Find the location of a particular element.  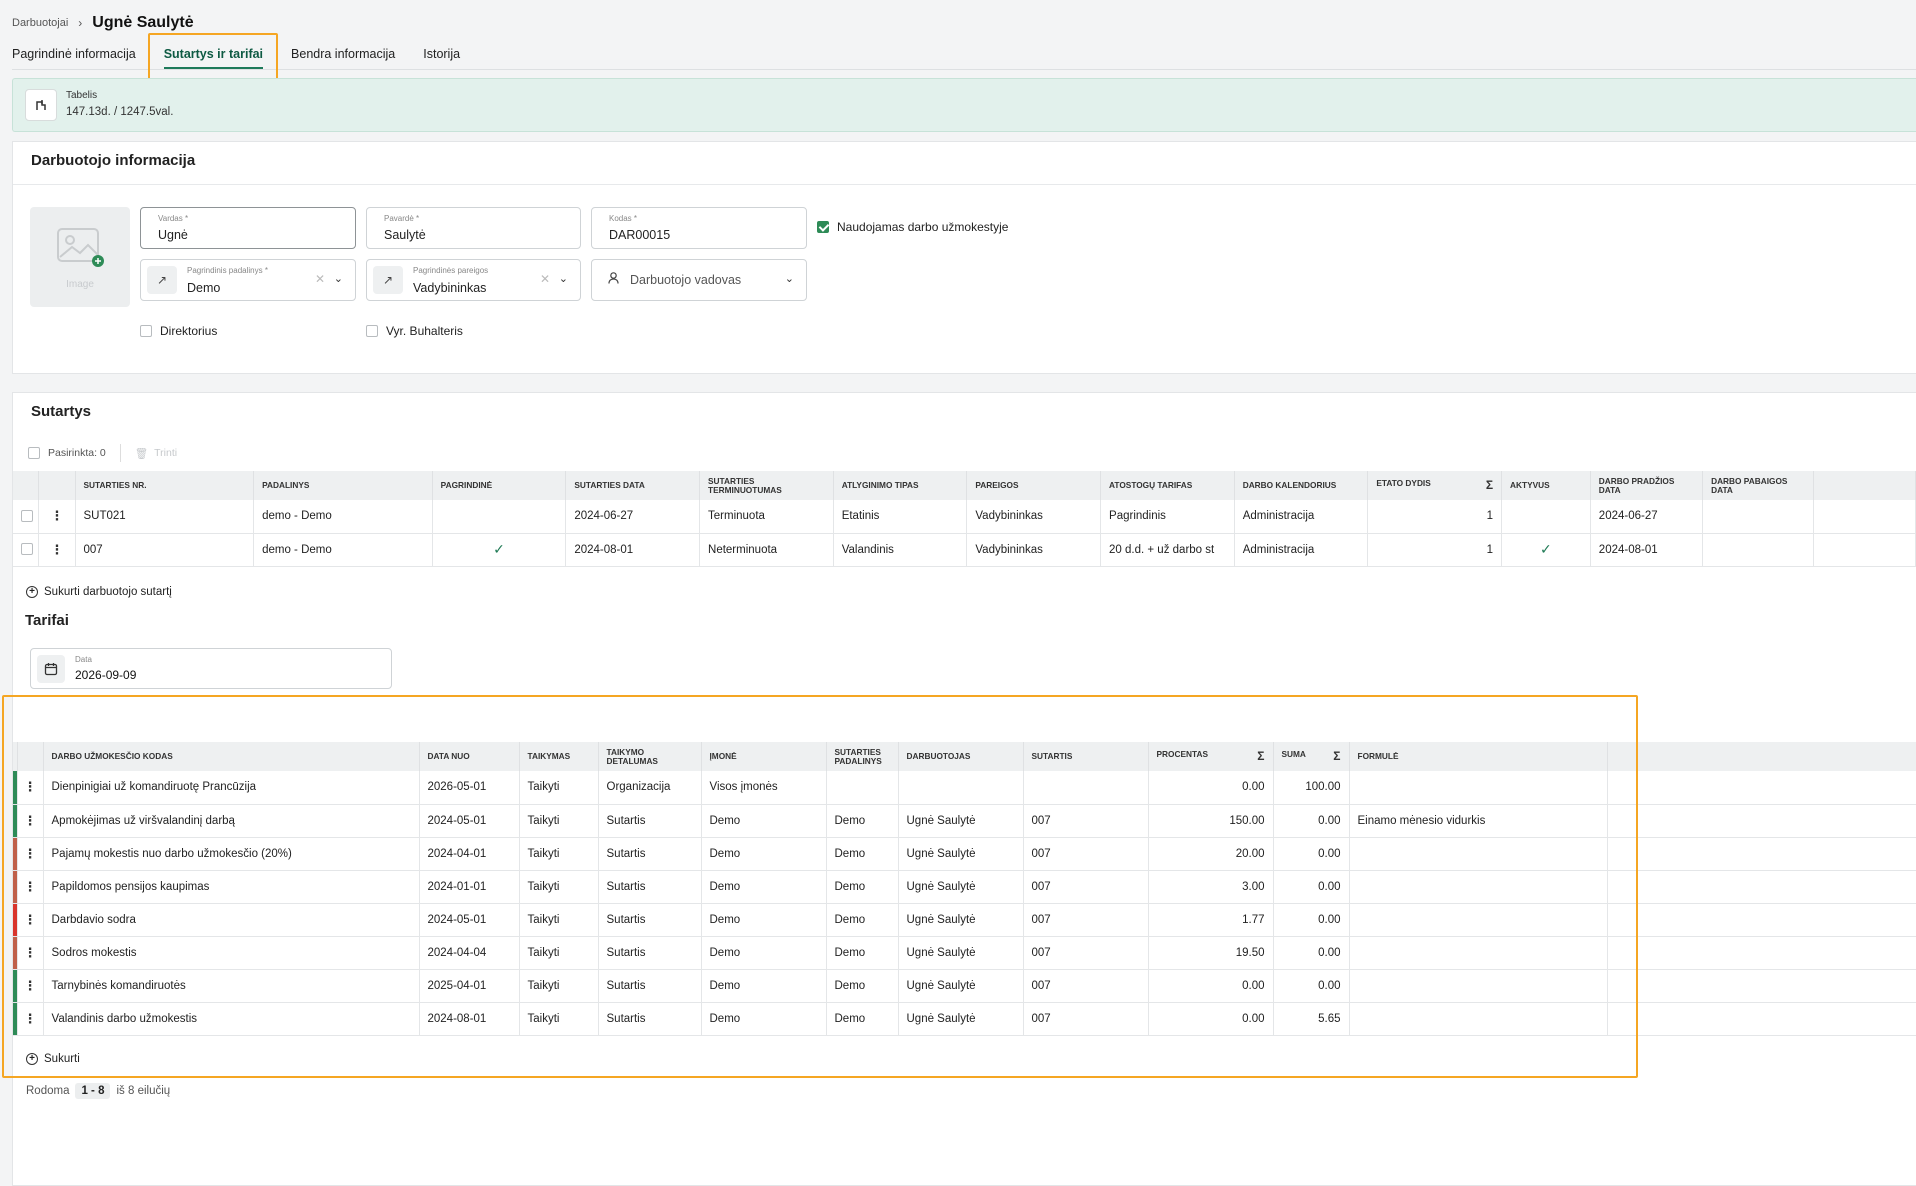

breadcrumb-parent-link: Darbuotojai is located at coordinates (40, 23).